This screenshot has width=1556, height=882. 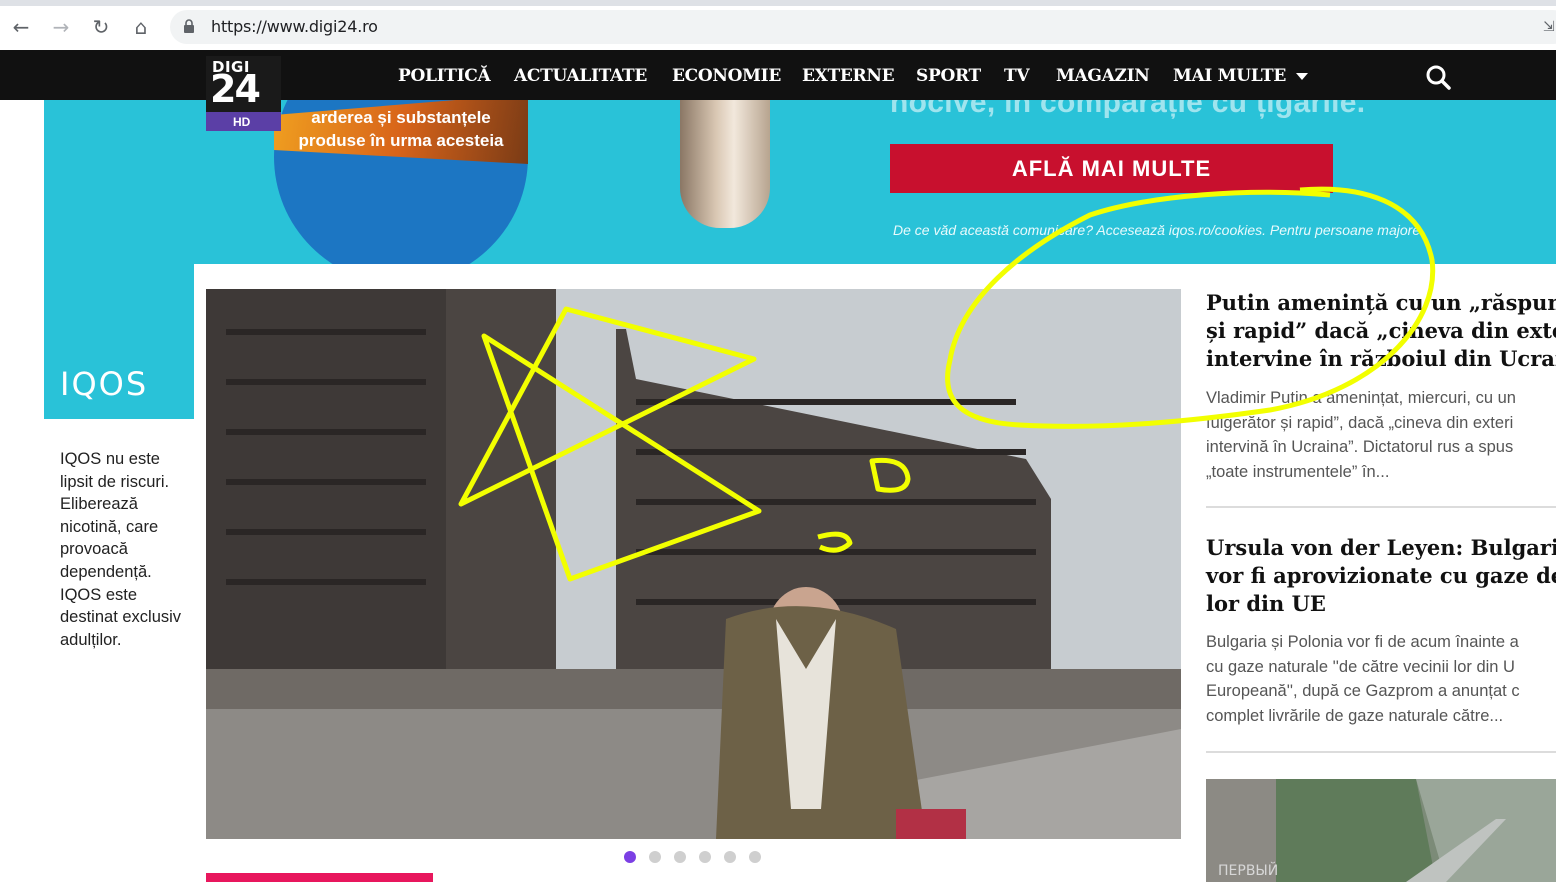 What do you see at coordinates (1111, 168) in the screenshot?
I see `ad-cta-button: AFLĂ MAI MULTE` at bounding box center [1111, 168].